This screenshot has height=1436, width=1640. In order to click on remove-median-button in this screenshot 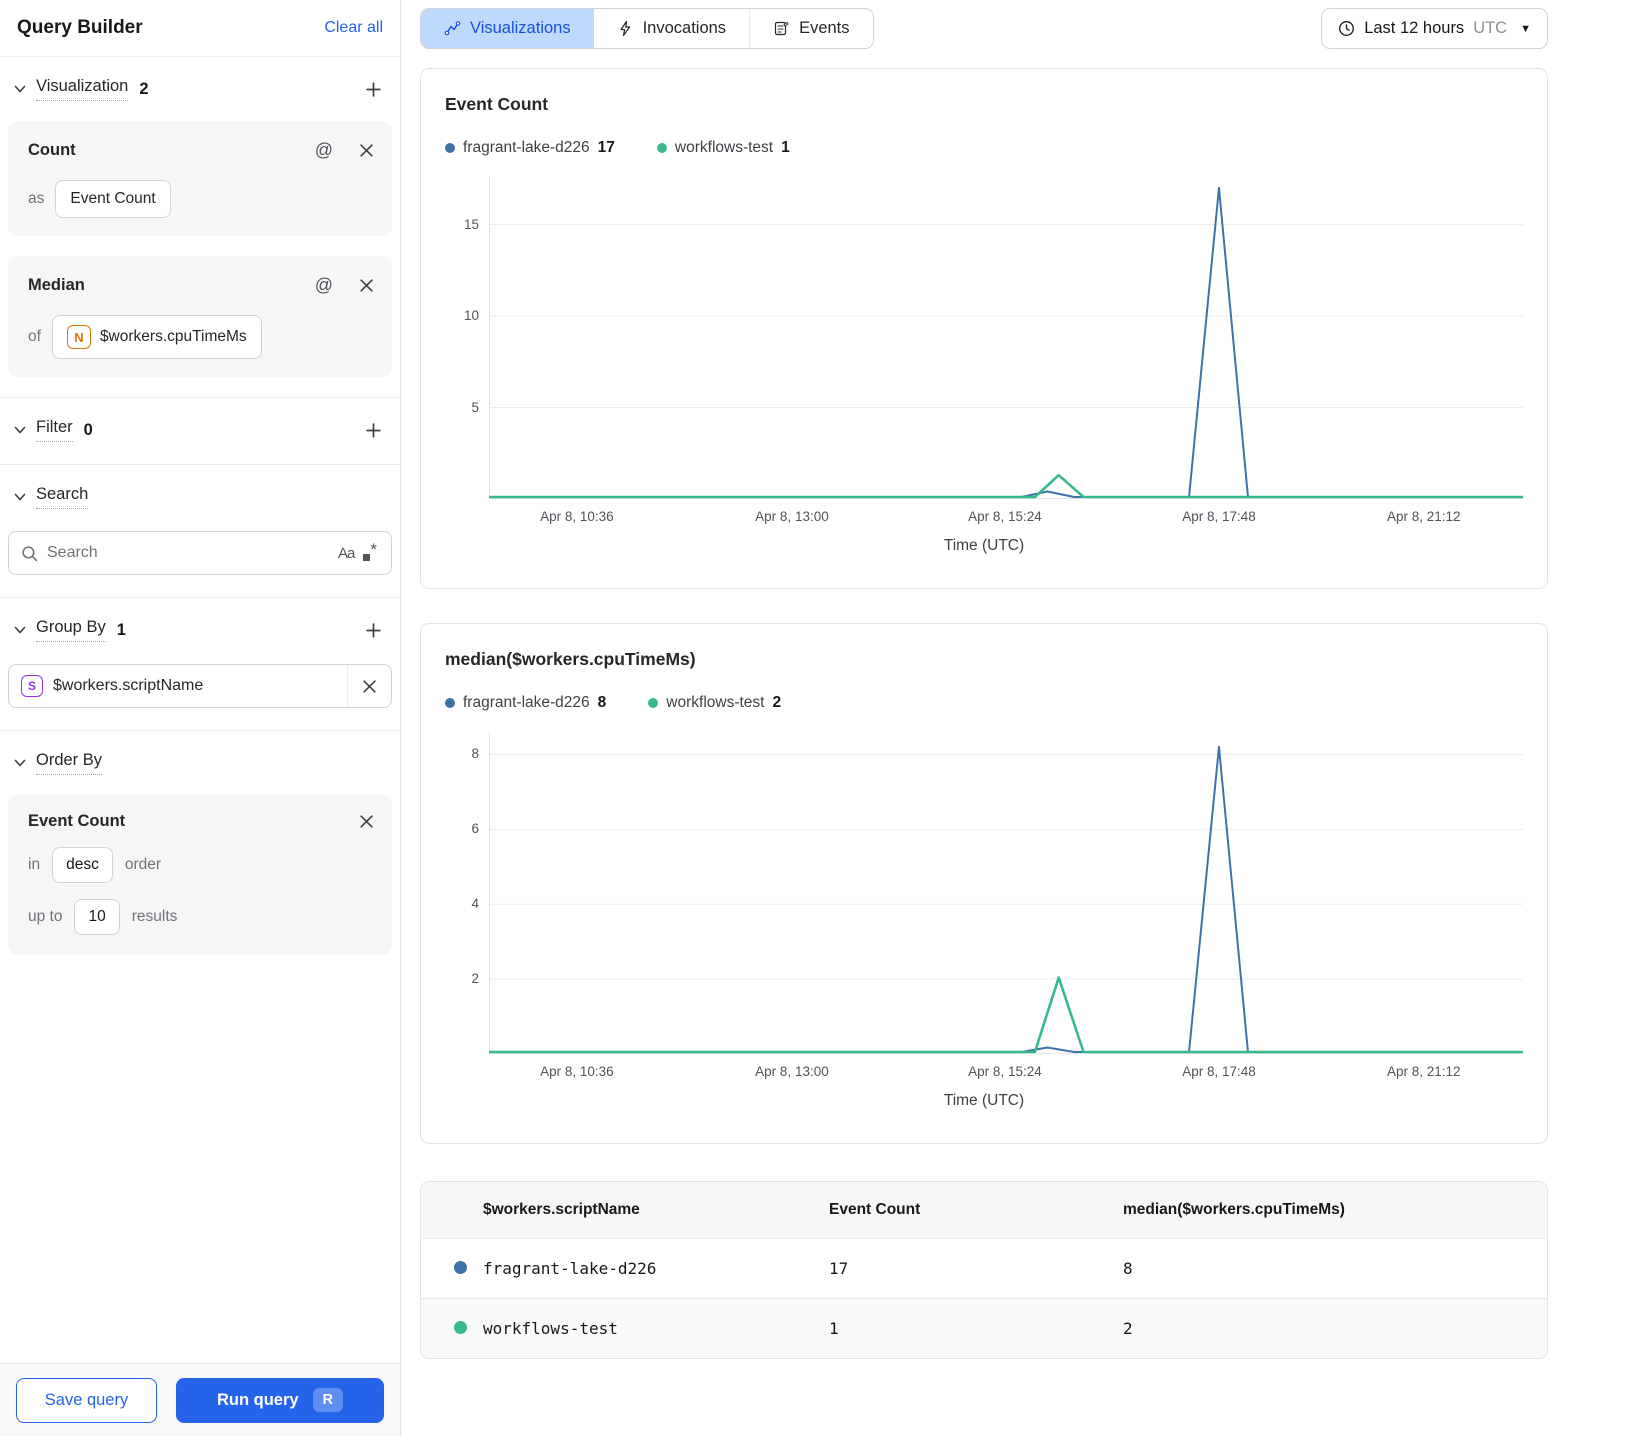, I will do `click(366, 285)`.